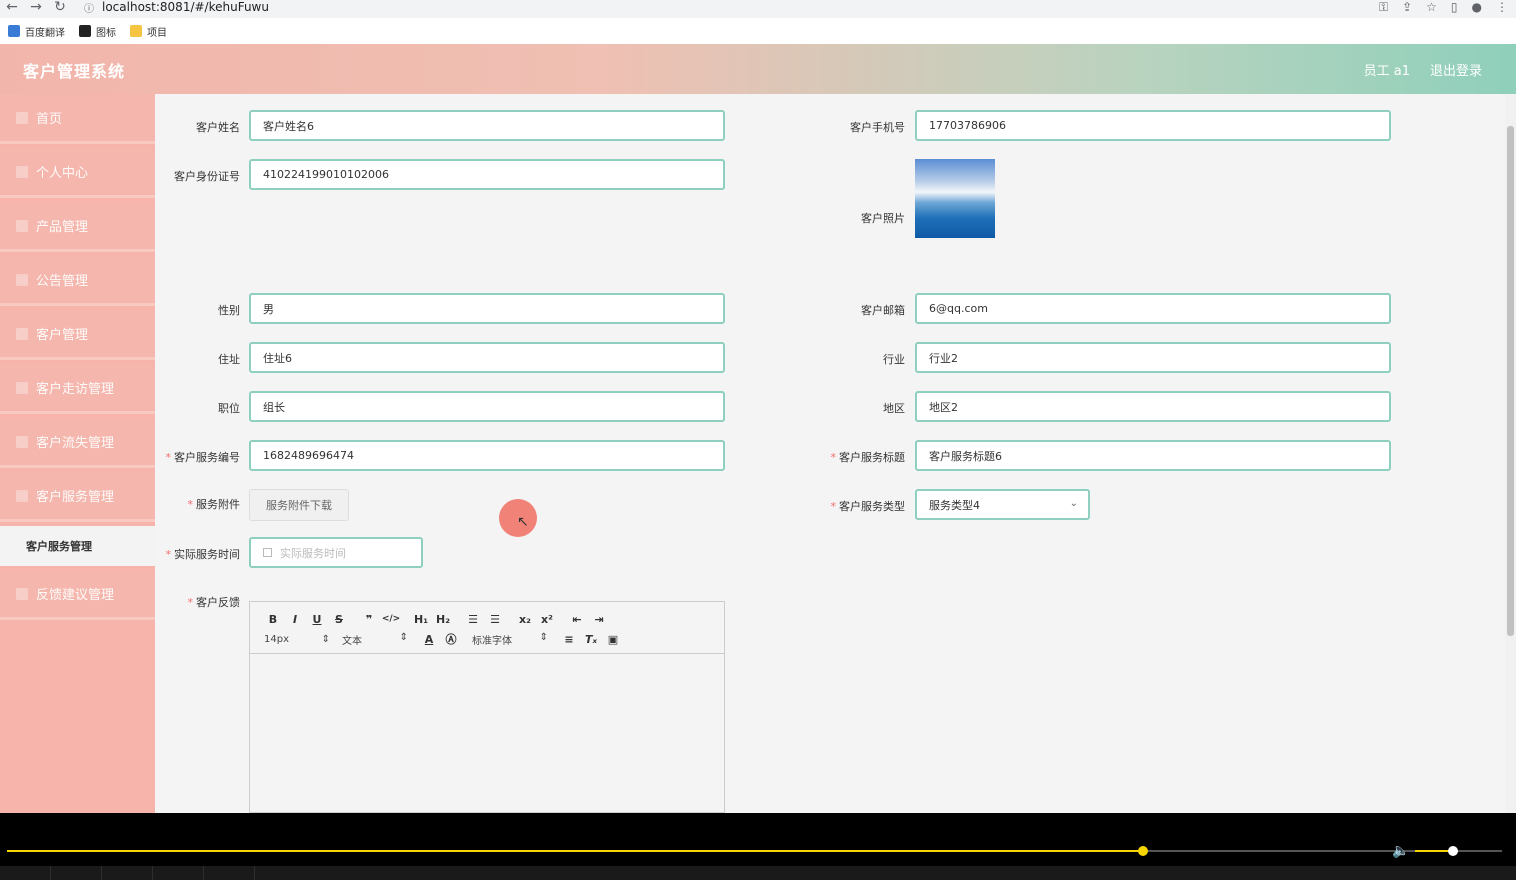 This screenshot has height=880, width=1516. Describe the element at coordinates (60, 9) in the screenshot. I see `reload-icon: ↻` at that location.